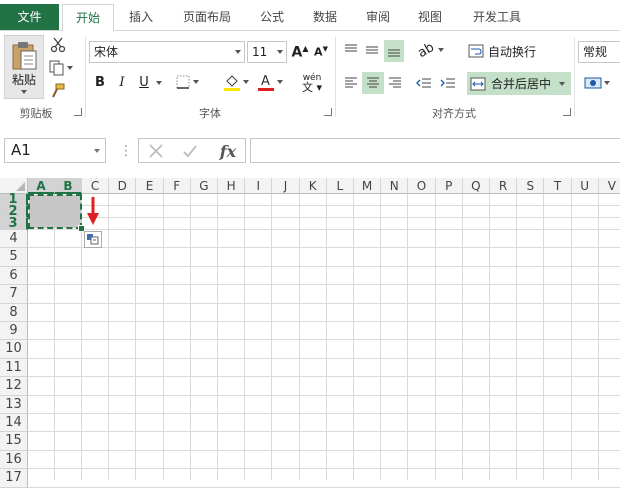 The width and height of the screenshot is (620, 488). I want to click on tab-page-layout: 页面布局, so click(207, 17).